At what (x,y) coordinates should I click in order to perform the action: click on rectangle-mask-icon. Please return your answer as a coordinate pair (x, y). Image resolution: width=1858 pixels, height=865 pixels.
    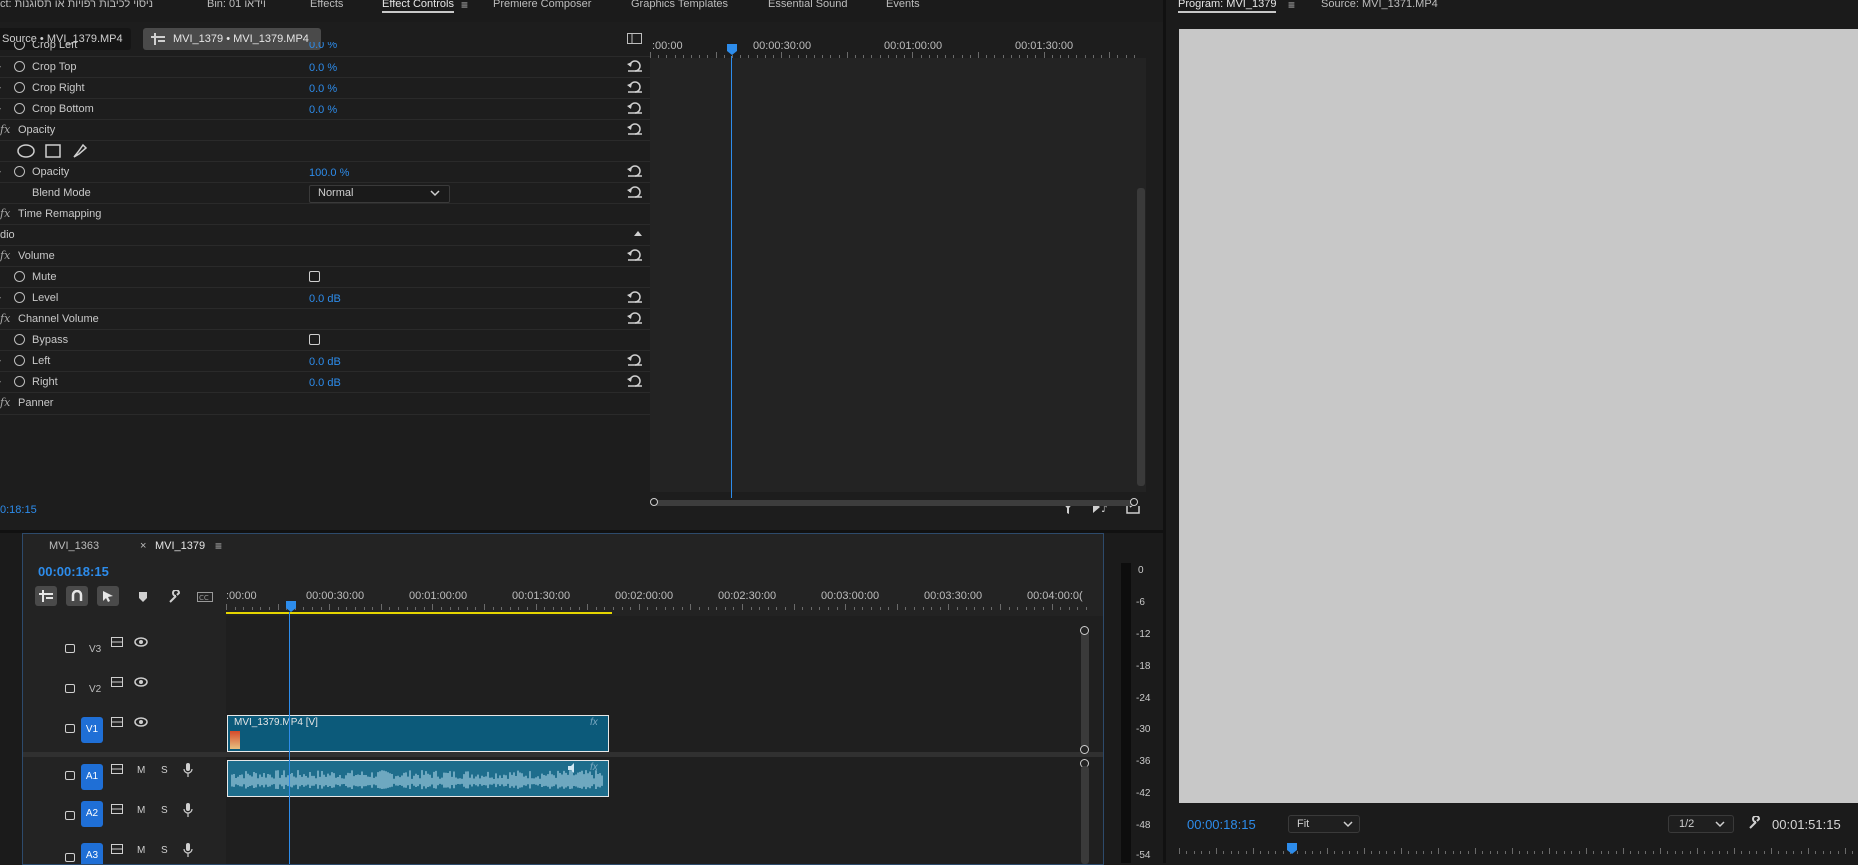
    Looking at the image, I should click on (53, 151).